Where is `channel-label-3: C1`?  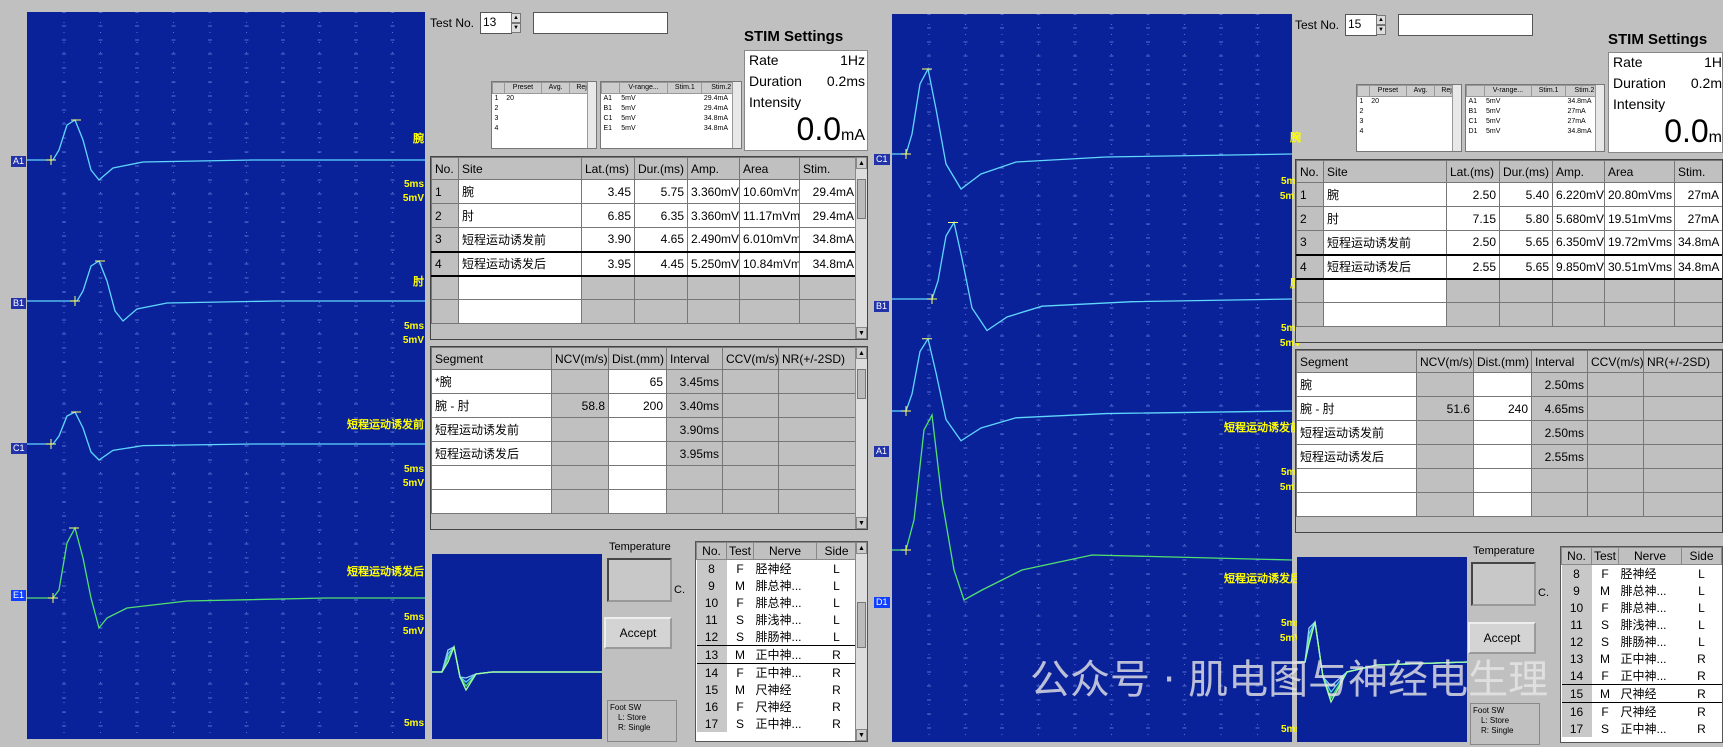 channel-label-3: C1 is located at coordinates (19, 448).